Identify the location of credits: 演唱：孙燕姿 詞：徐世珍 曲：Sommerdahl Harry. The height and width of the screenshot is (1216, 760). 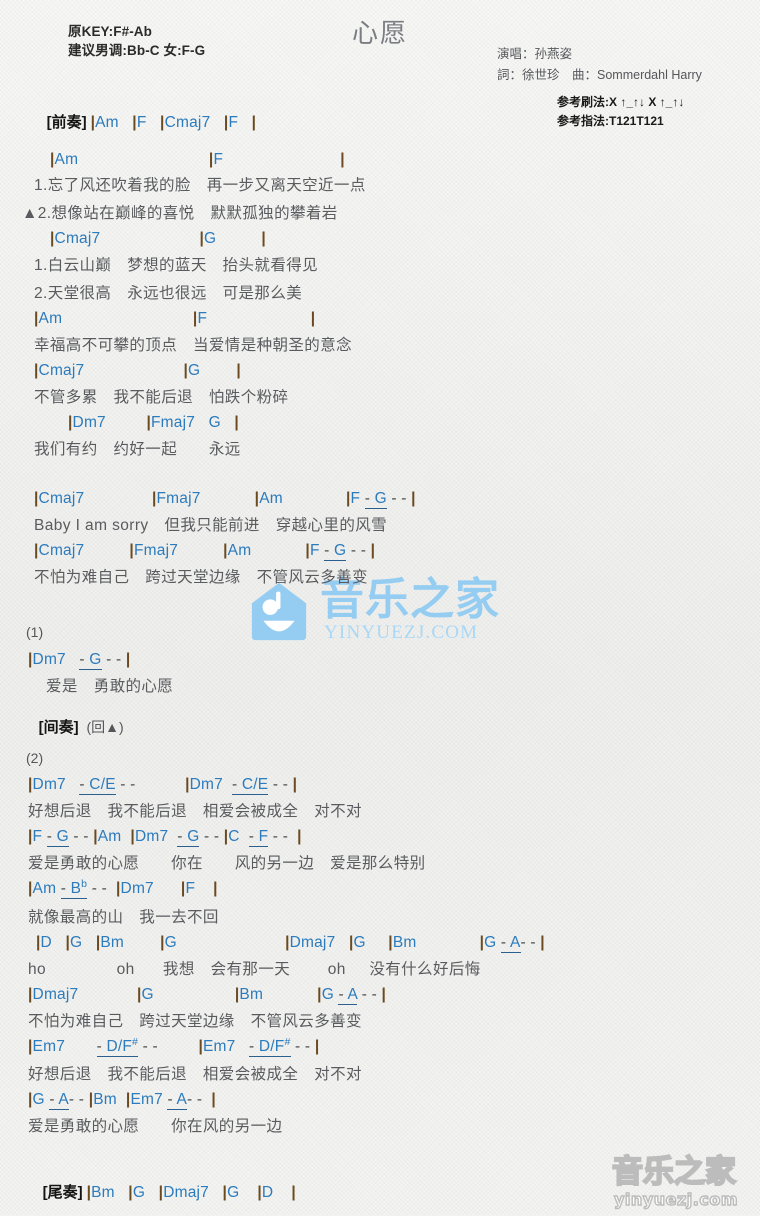
(599, 65).